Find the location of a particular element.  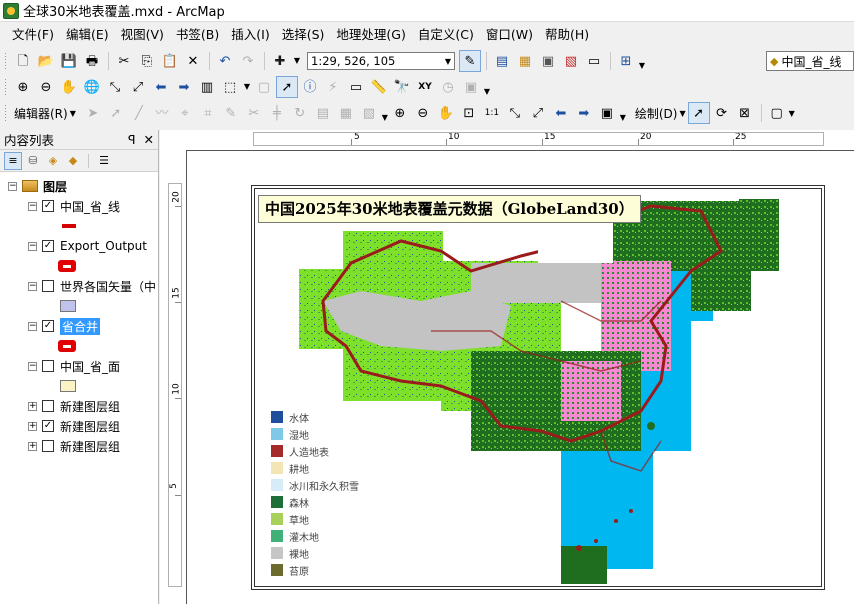

trace-icon: 〰 is located at coordinates (162, 113).